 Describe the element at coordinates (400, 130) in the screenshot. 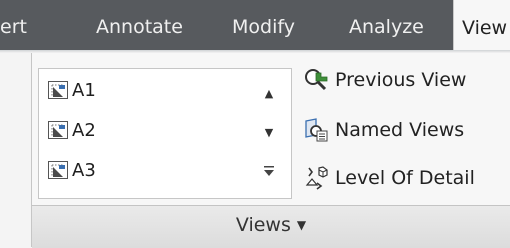

I see `named-views-label: Named Views` at that location.